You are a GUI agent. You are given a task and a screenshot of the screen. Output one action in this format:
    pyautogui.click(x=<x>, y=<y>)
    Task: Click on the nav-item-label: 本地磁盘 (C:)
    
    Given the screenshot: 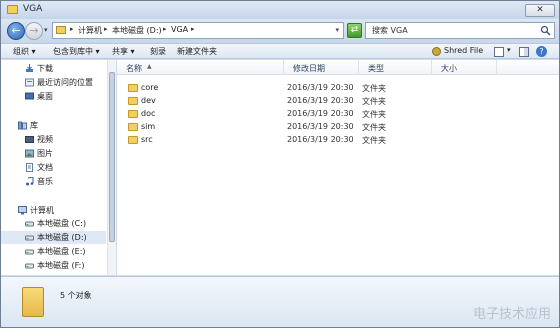 What is the action you would take?
    pyautogui.click(x=62, y=223)
    